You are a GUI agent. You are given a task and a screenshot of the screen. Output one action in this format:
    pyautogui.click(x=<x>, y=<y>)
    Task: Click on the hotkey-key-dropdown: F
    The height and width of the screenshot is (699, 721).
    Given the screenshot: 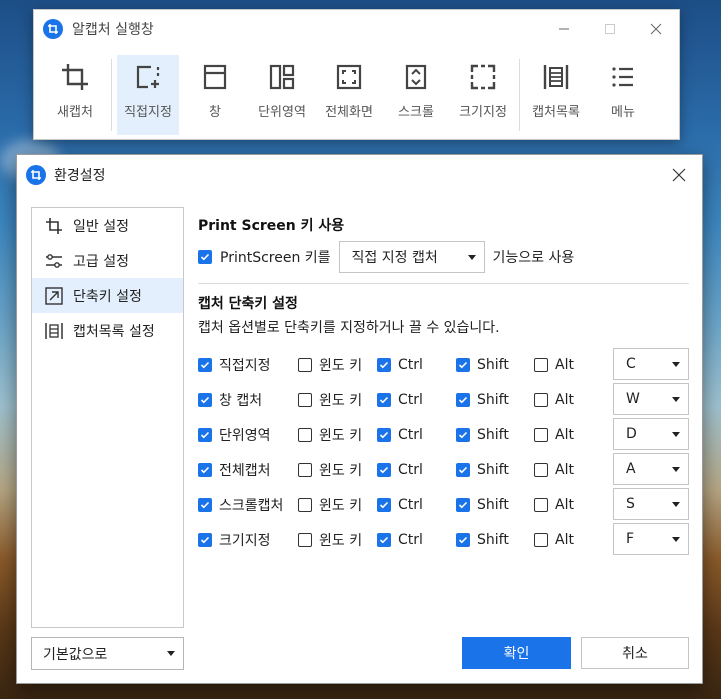 What is the action you would take?
    pyautogui.click(x=651, y=539)
    